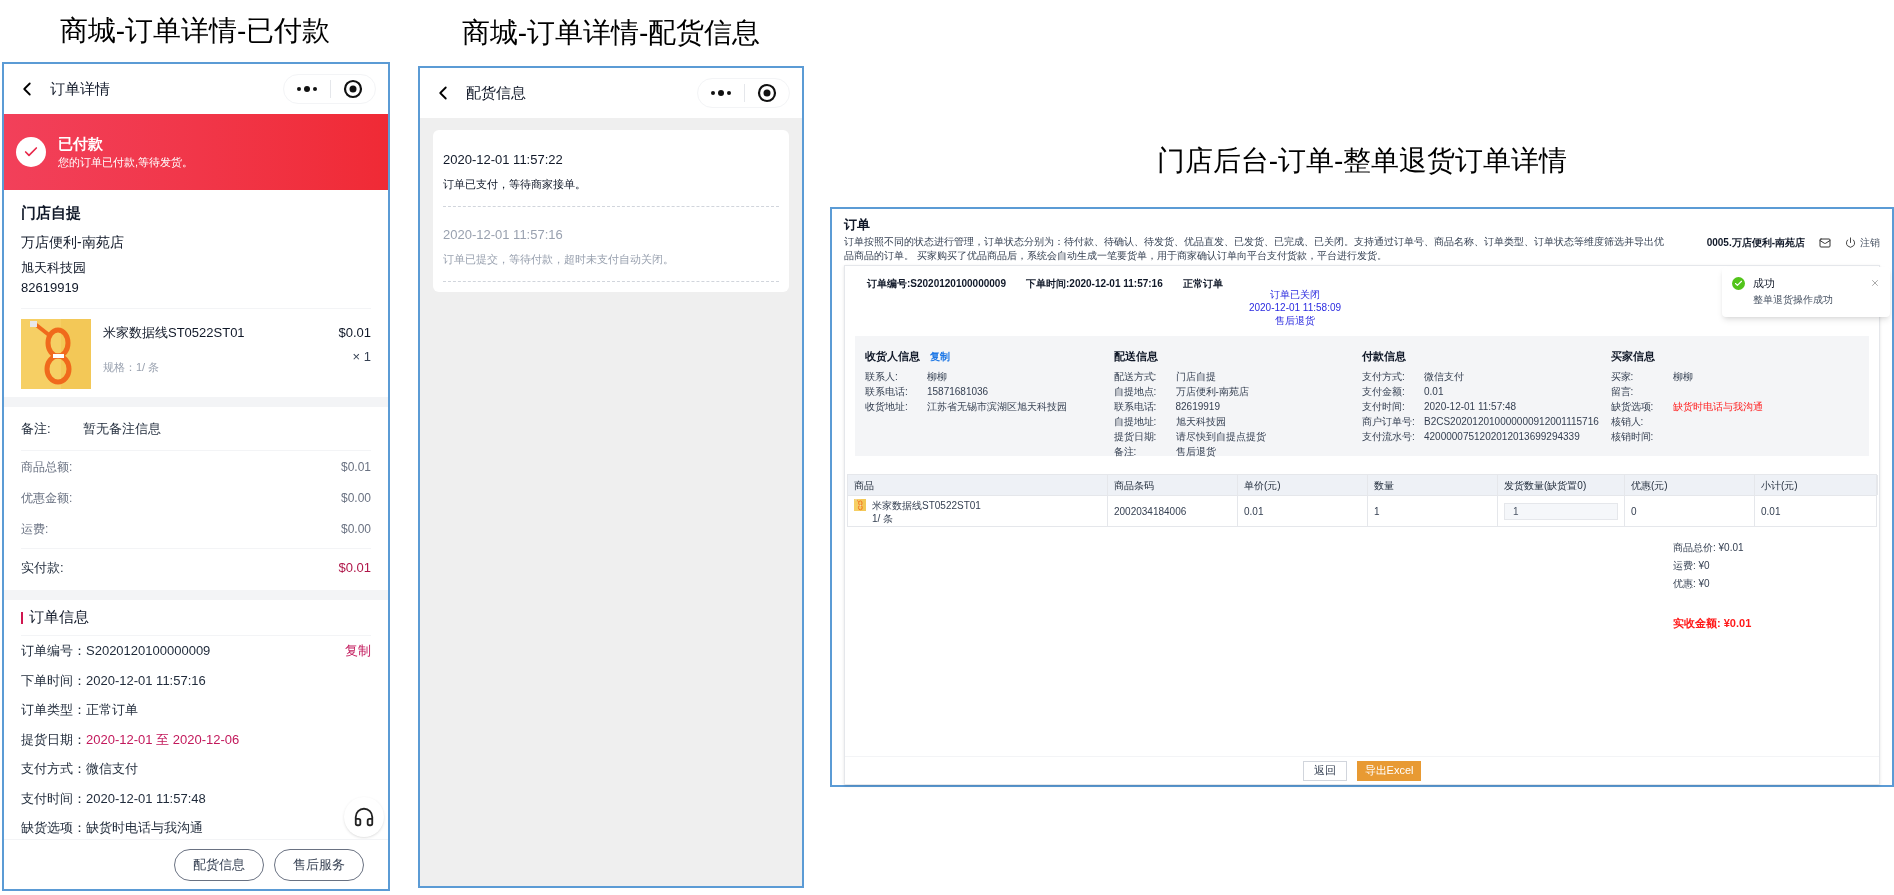  Describe the element at coordinates (47, 467) in the screenshot. I see `amount-label: 商品总额:` at that location.